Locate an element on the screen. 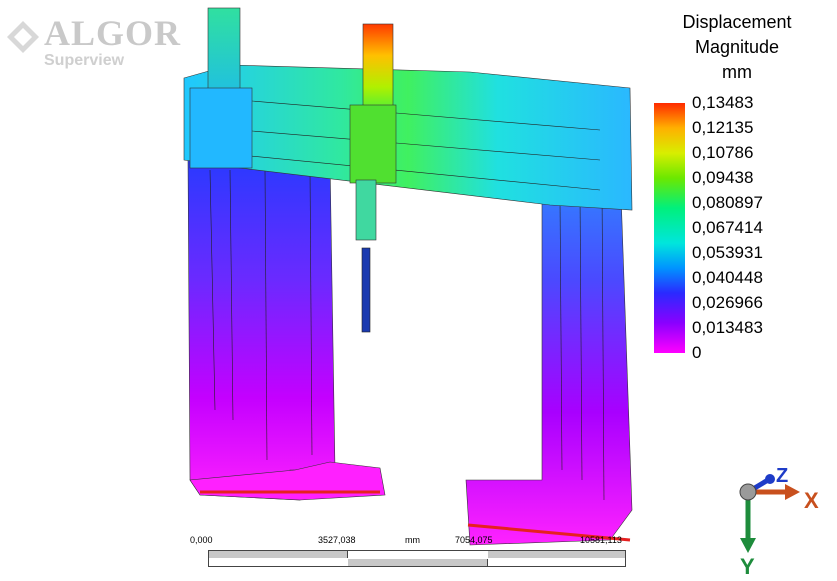 This screenshot has height=581, width=837. triad-origin-icon is located at coordinates (748, 492).